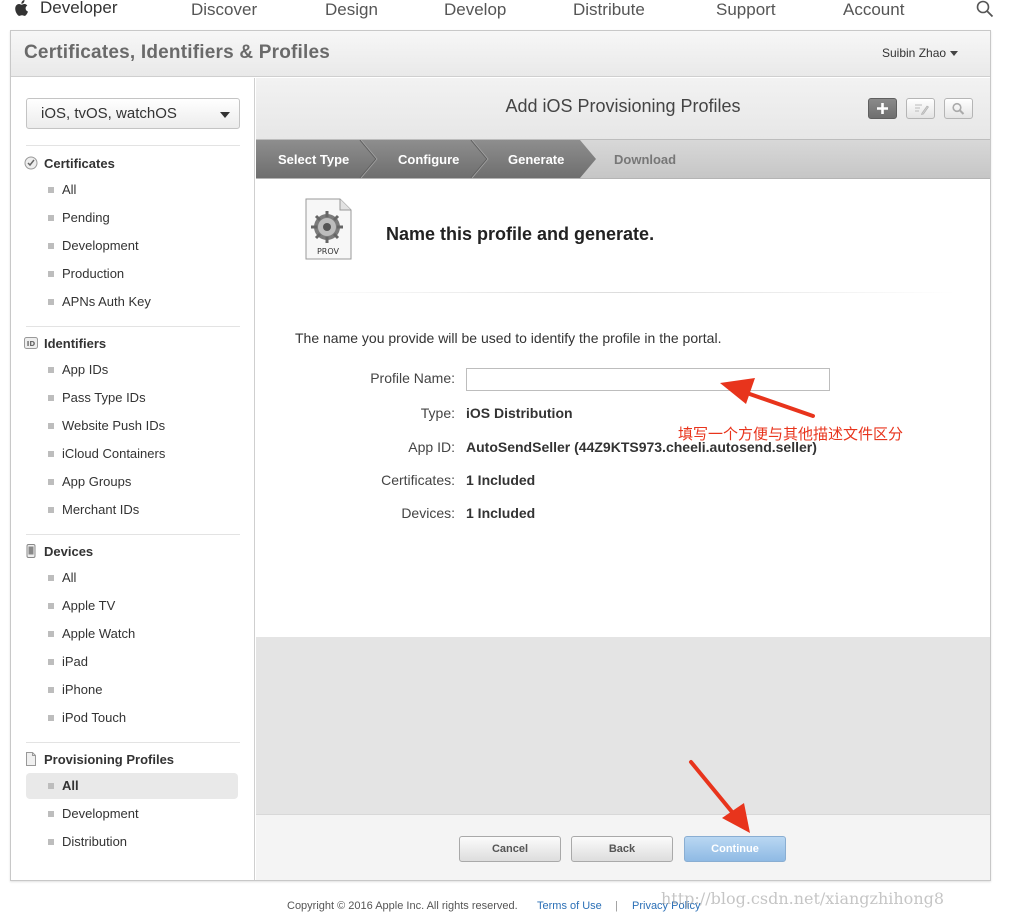 The width and height of the screenshot is (1011, 919). What do you see at coordinates (791, 434) in the screenshot?
I see `annotation-note: 填写一个方便与其他描述文件区分` at bounding box center [791, 434].